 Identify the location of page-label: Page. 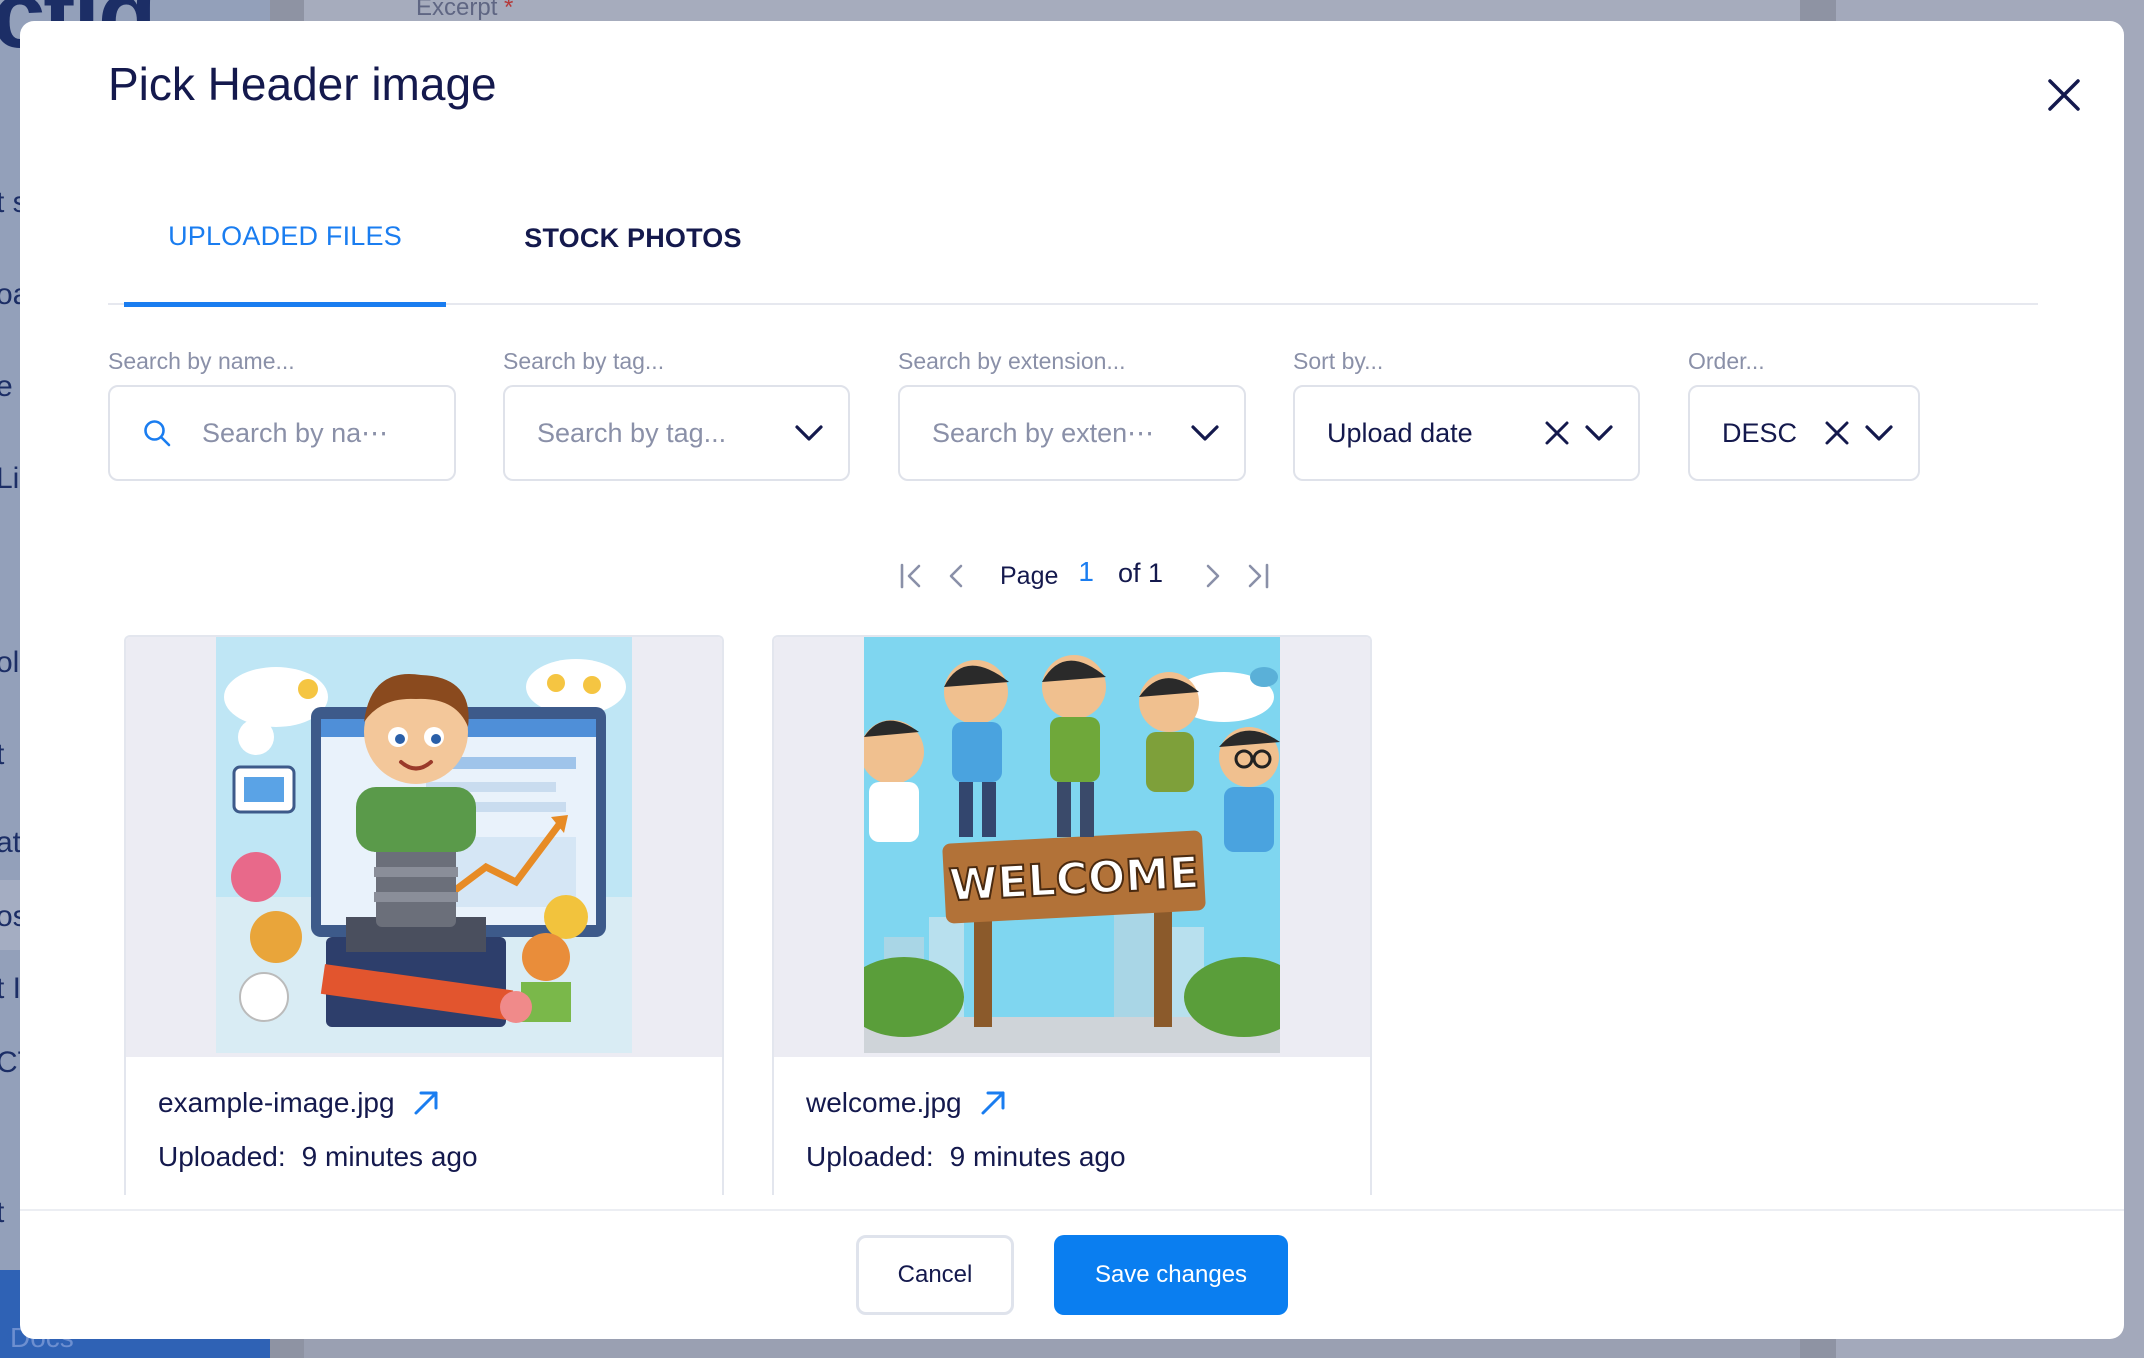
(1029, 575).